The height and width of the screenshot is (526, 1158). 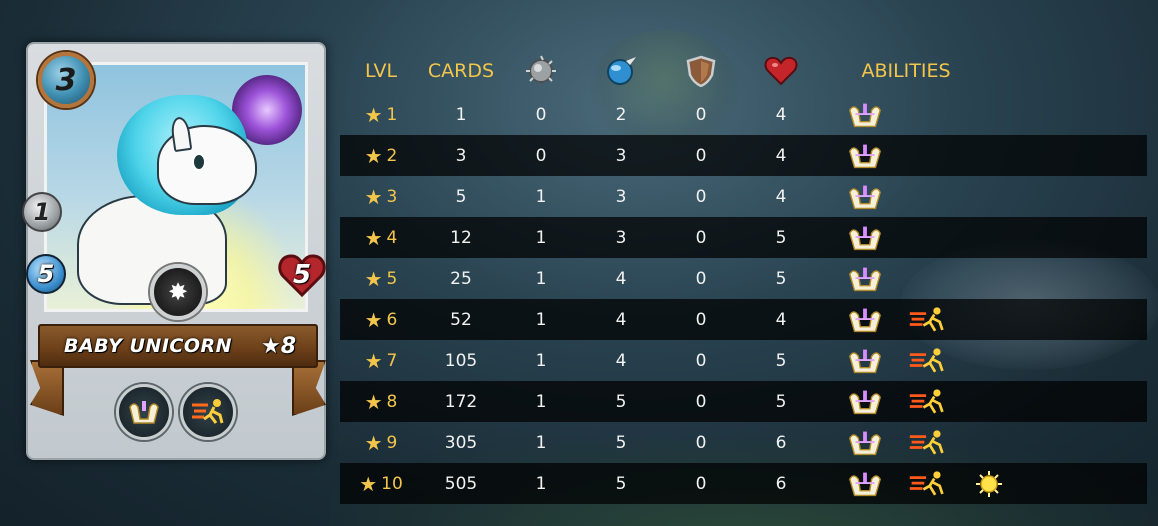 I want to click on row-level-value: 7, so click(x=392, y=360).